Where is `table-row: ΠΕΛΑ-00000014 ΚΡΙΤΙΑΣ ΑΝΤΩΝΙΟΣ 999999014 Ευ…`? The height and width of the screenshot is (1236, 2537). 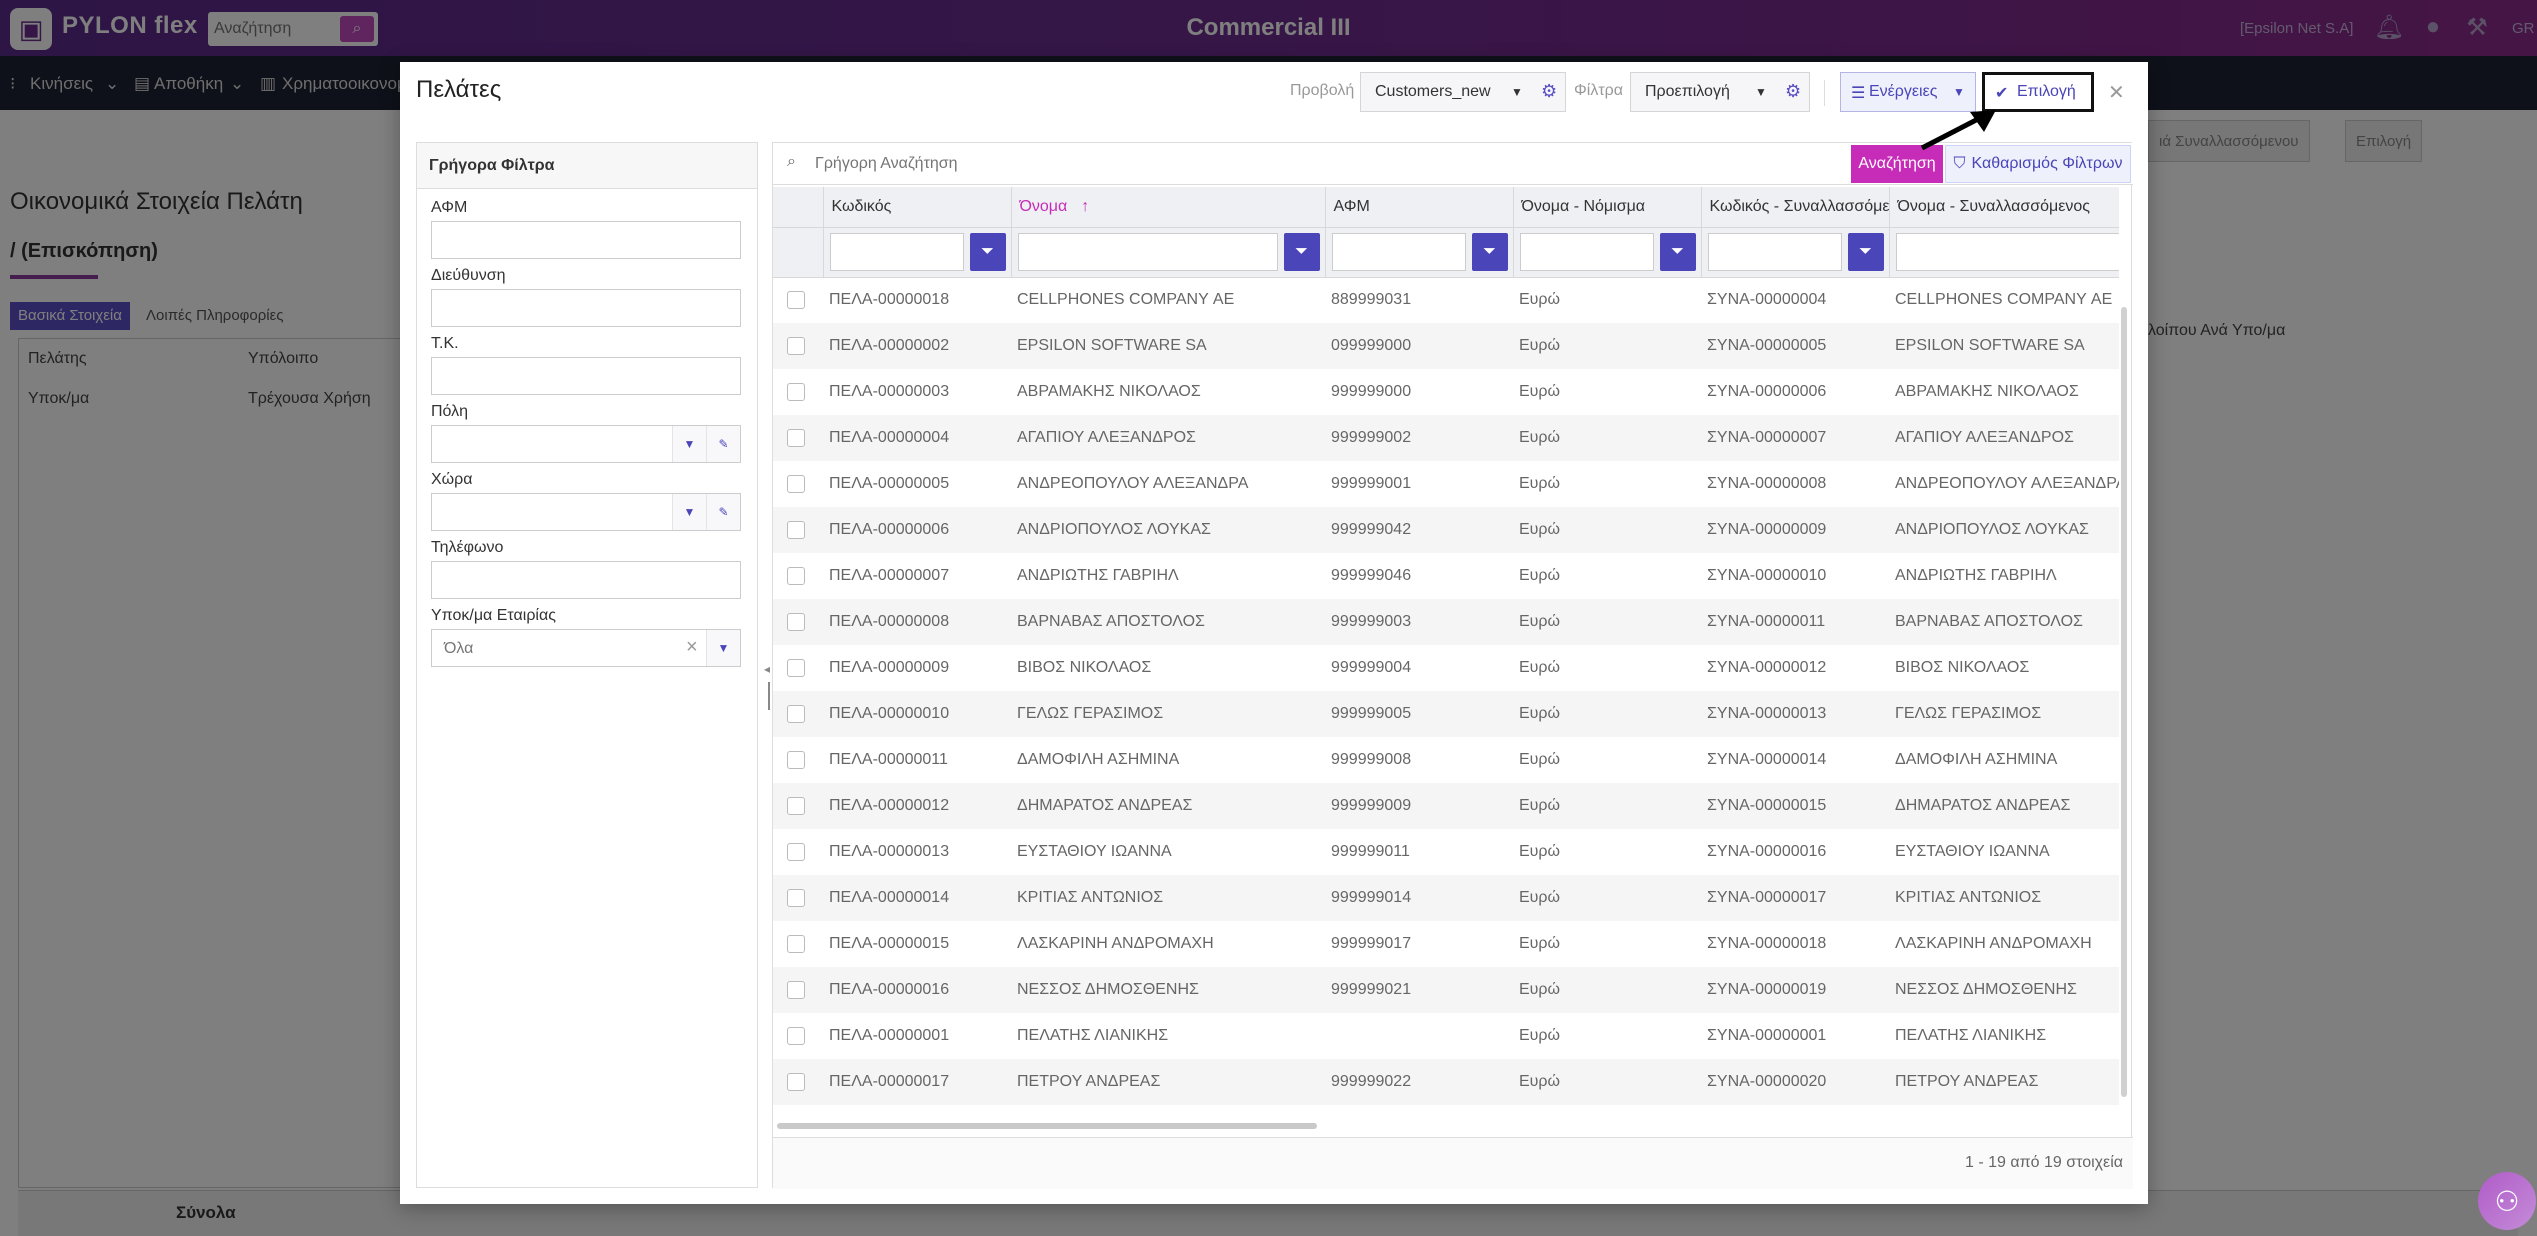 table-row: ΠΕΛΑ-00000014 ΚΡΙΤΙΑΣ ΑΝΤΩΝΙΟΣ 999999014 Ευ… is located at coordinates (1446, 898).